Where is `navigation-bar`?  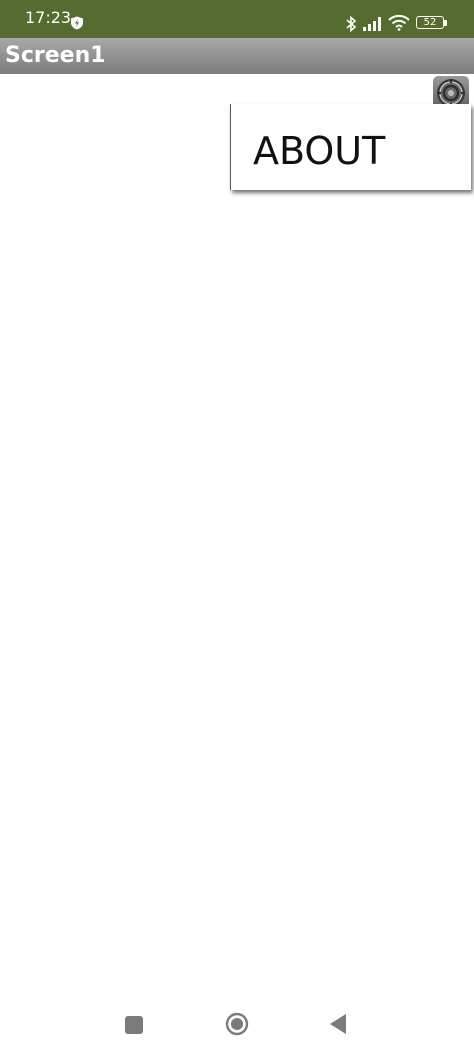 navigation-bar is located at coordinates (237, 1026).